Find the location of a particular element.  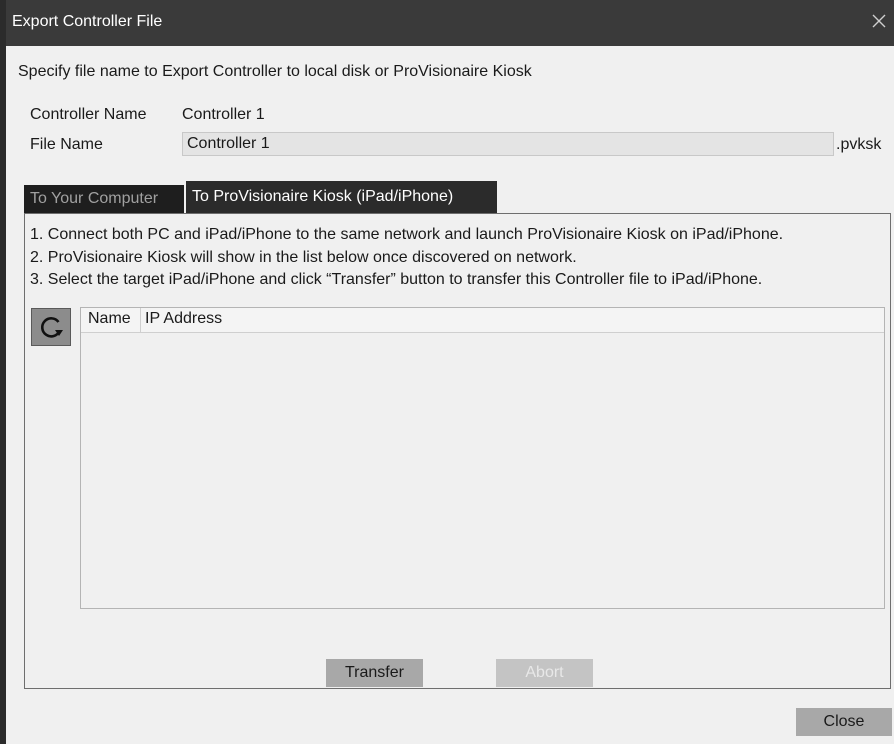

abort-button: Abort is located at coordinates (544, 673).